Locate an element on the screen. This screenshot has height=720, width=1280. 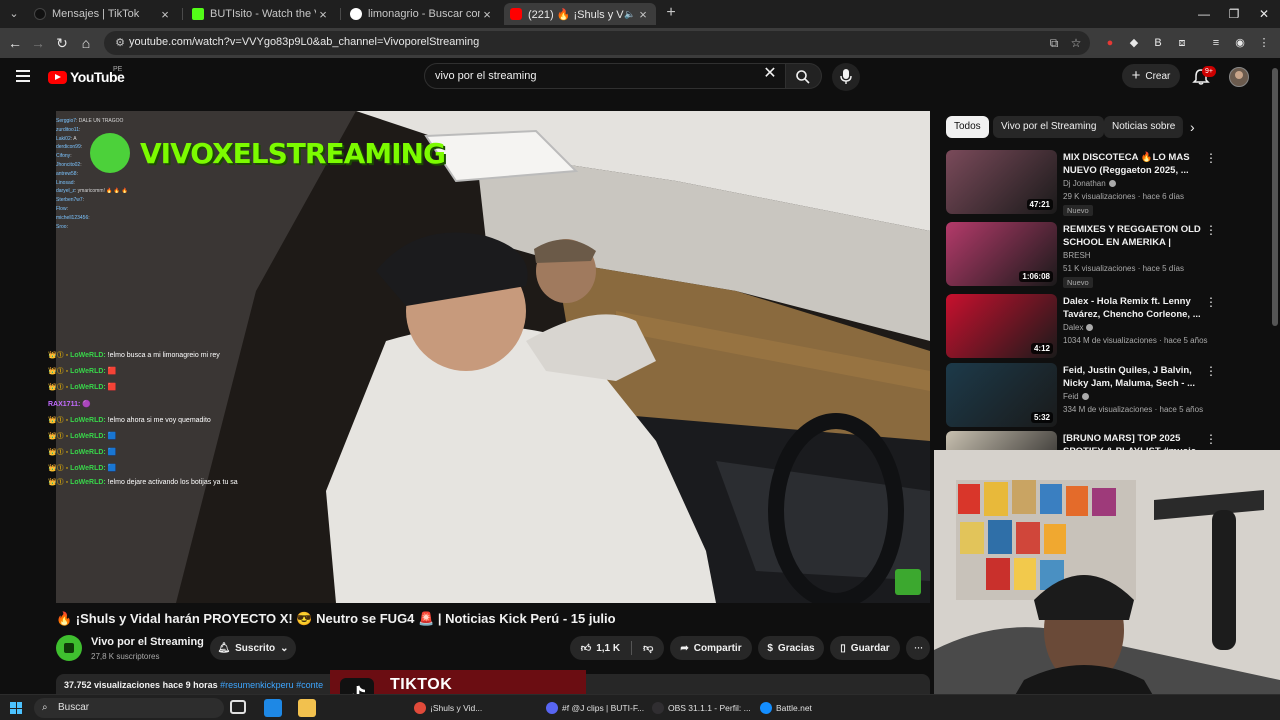
chat-message: : A is located at coordinates (73, 138).